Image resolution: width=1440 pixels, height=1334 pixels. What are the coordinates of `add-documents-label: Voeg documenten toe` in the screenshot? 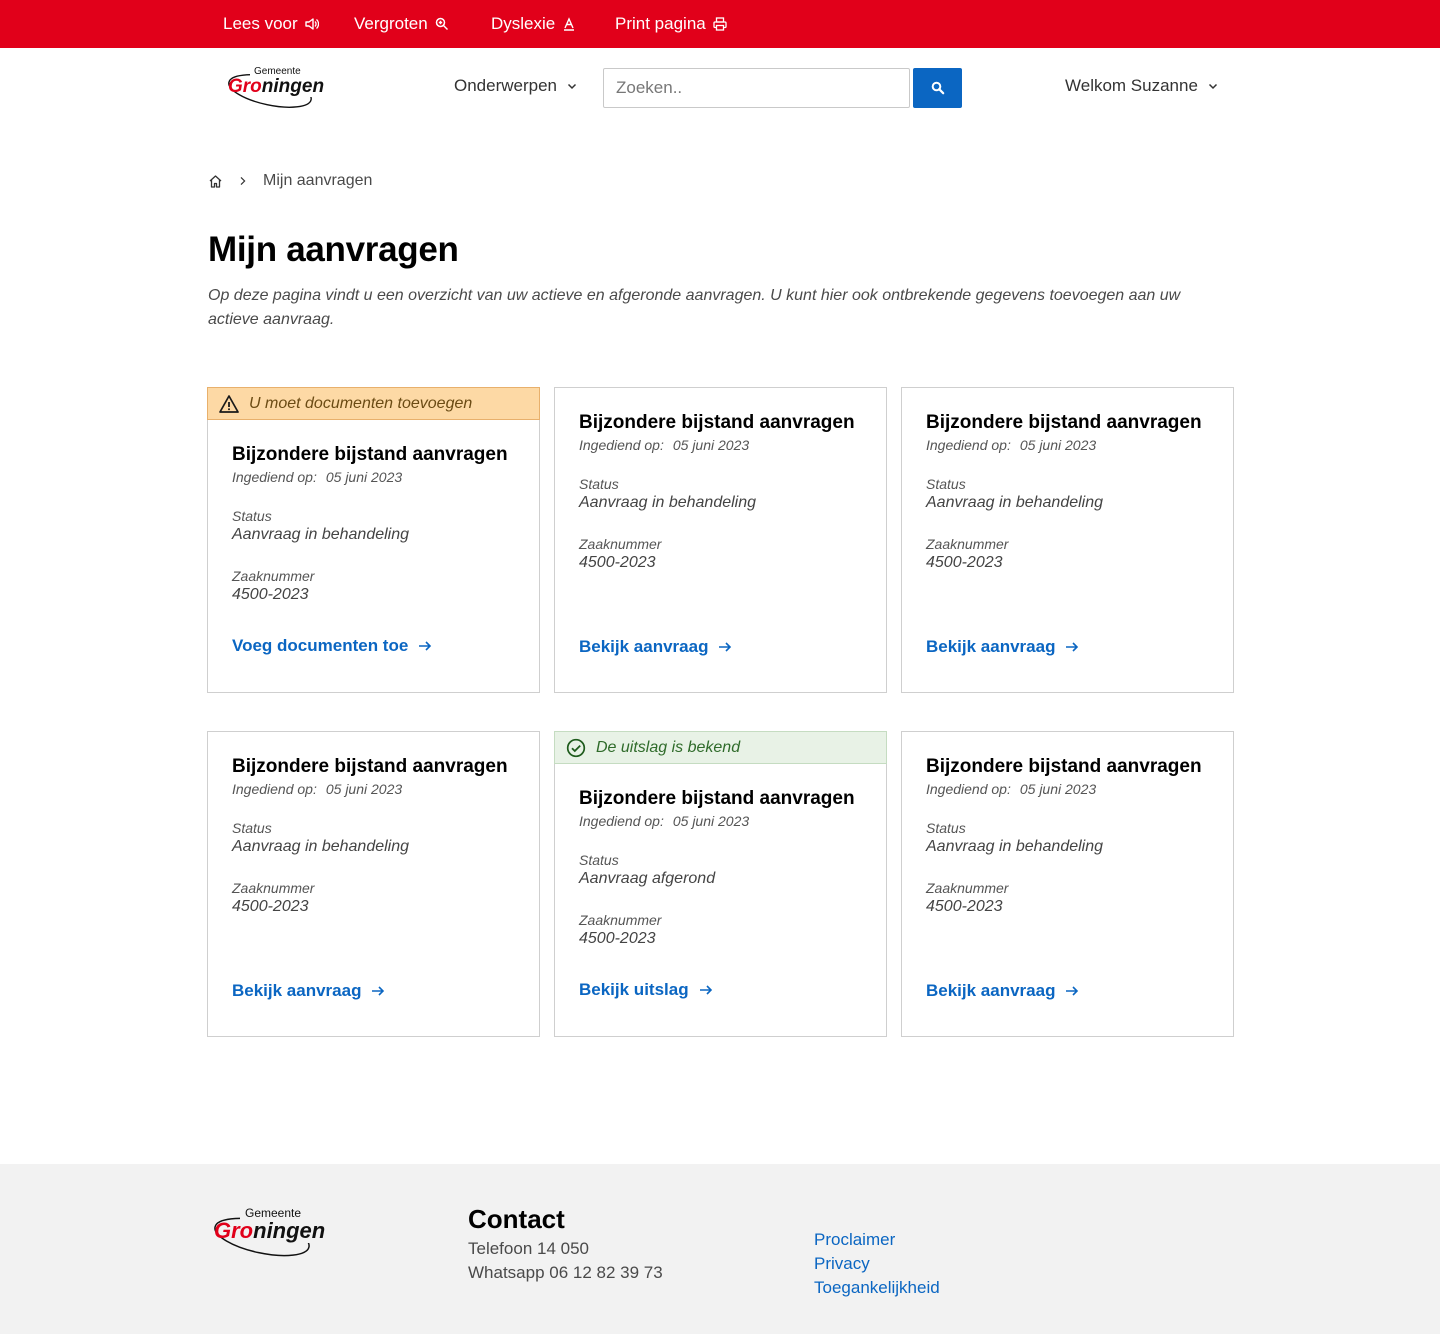 It's located at (320, 645).